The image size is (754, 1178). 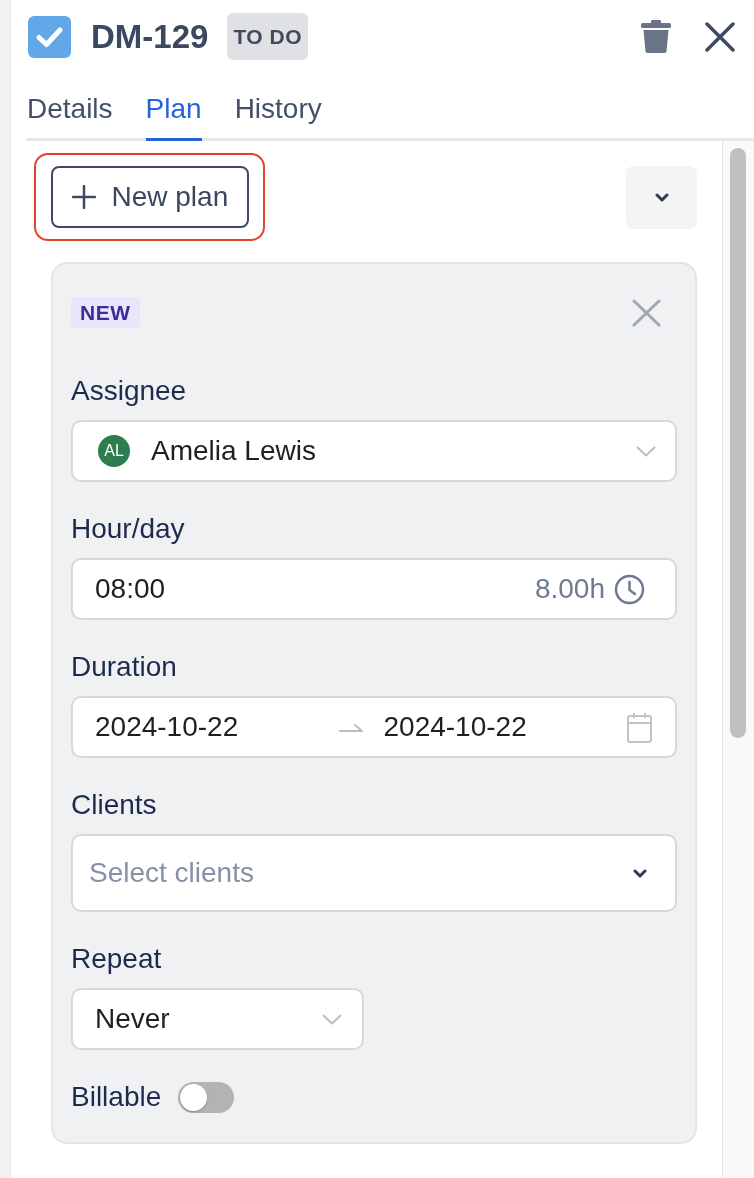 What do you see at coordinates (206, 1097) in the screenshot?
I see `toggle-switch` at bounding box center [206, 1097].